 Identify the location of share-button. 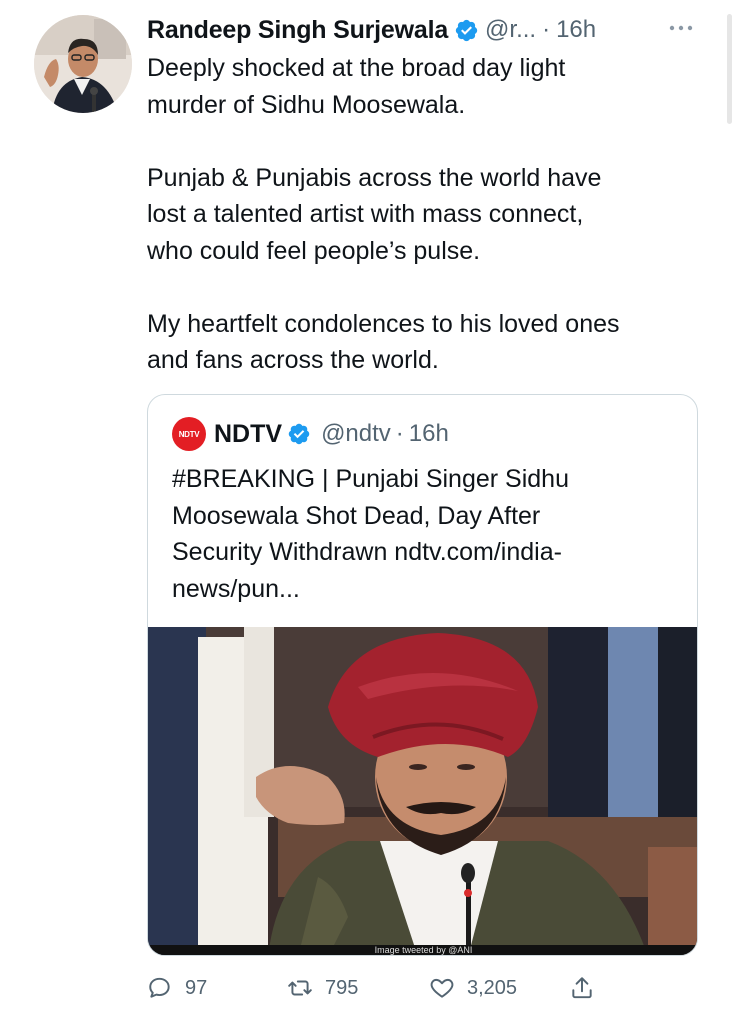
(582, 988).